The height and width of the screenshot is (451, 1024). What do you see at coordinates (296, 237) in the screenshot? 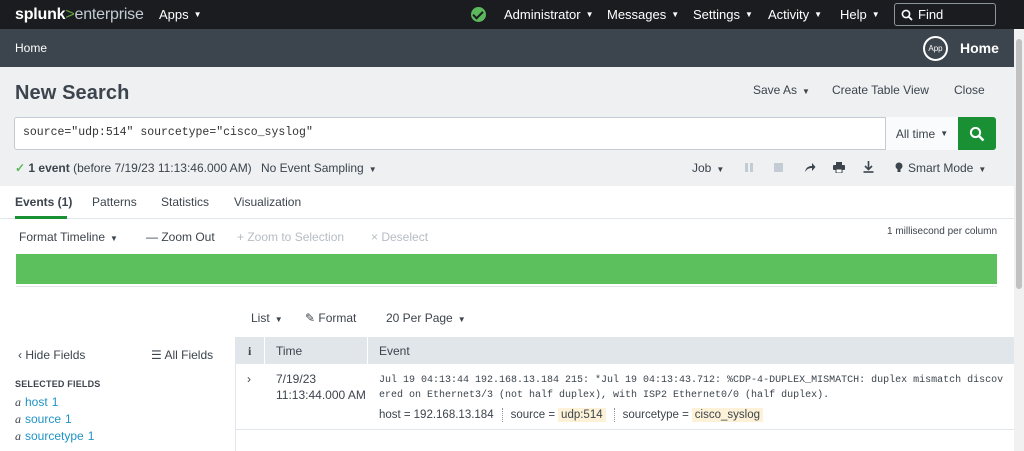
I see `zoom-to-selection-label: Zoom to Selection` at bounding box center [296, 237].